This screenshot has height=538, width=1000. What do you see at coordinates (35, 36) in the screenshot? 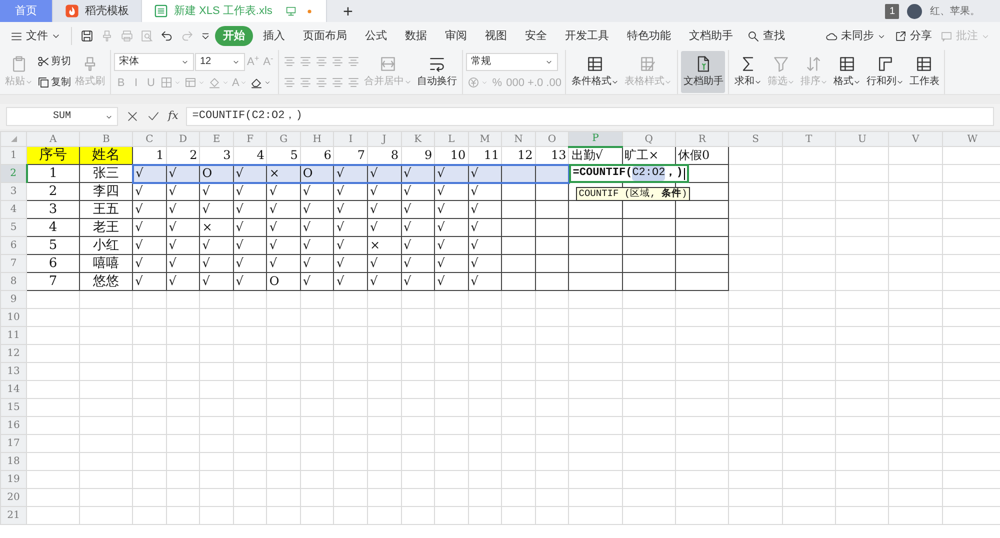
I see `file-menu: 文件` at bounding box center [35, 36].